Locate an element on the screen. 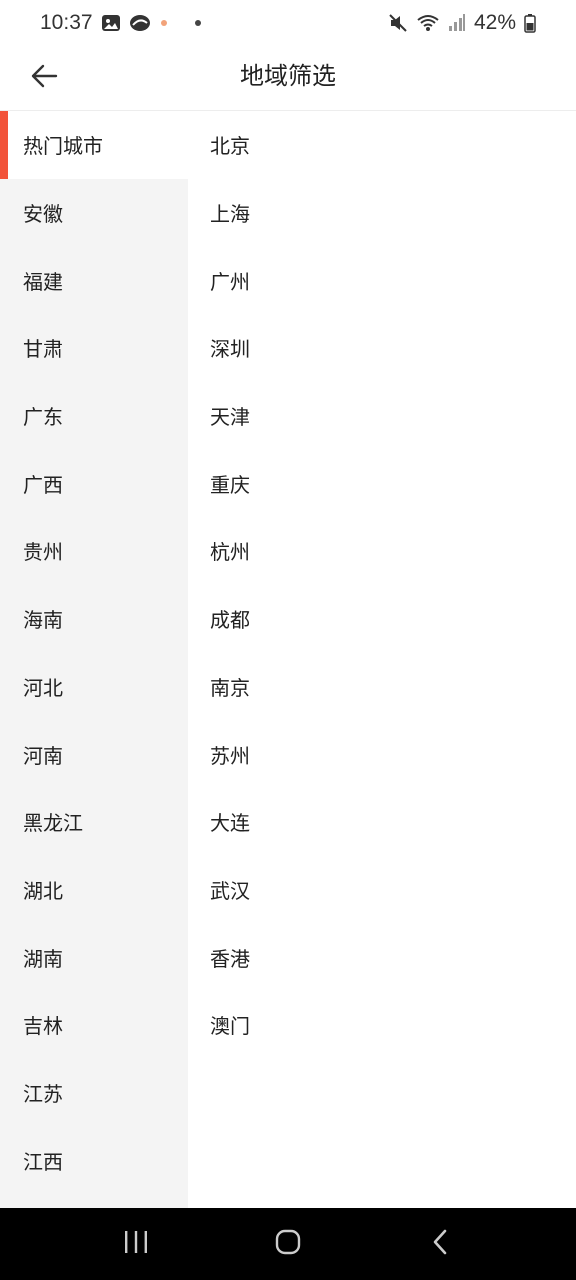  city-item: 上海 is located at coordinates (382, 213).